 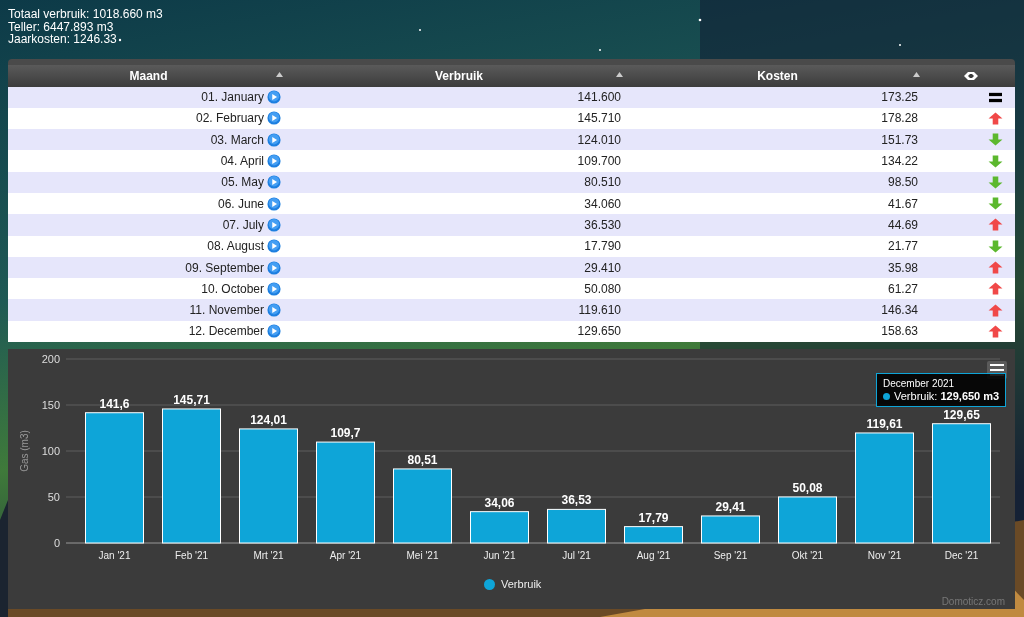 I want to click on tooltip-title: December 2021, so click(x=919, y=384).